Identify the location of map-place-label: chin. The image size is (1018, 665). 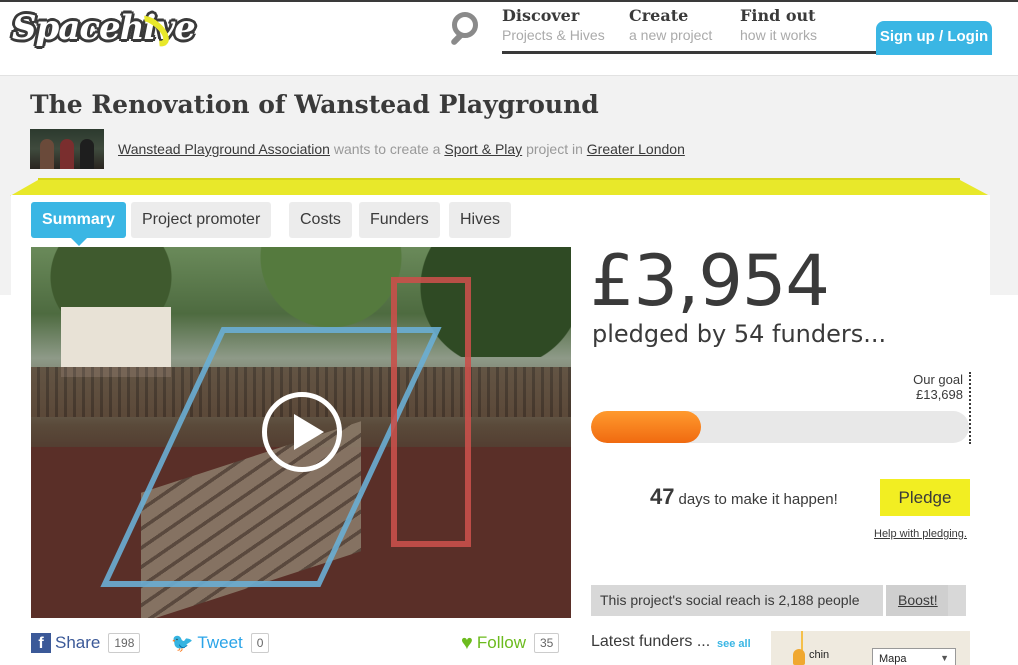
(819, 655).